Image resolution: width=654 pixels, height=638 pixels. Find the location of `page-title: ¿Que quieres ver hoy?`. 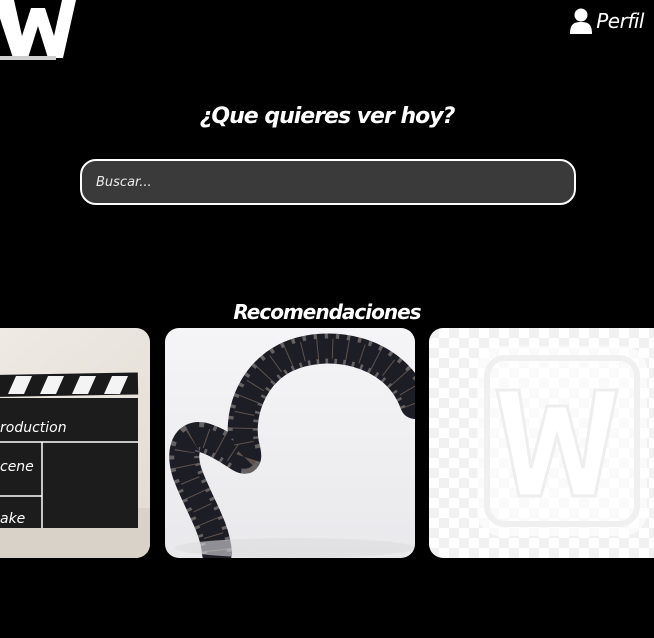

page-title: ¿Que quieres ver hoy? is located at coordinates (327, 116).